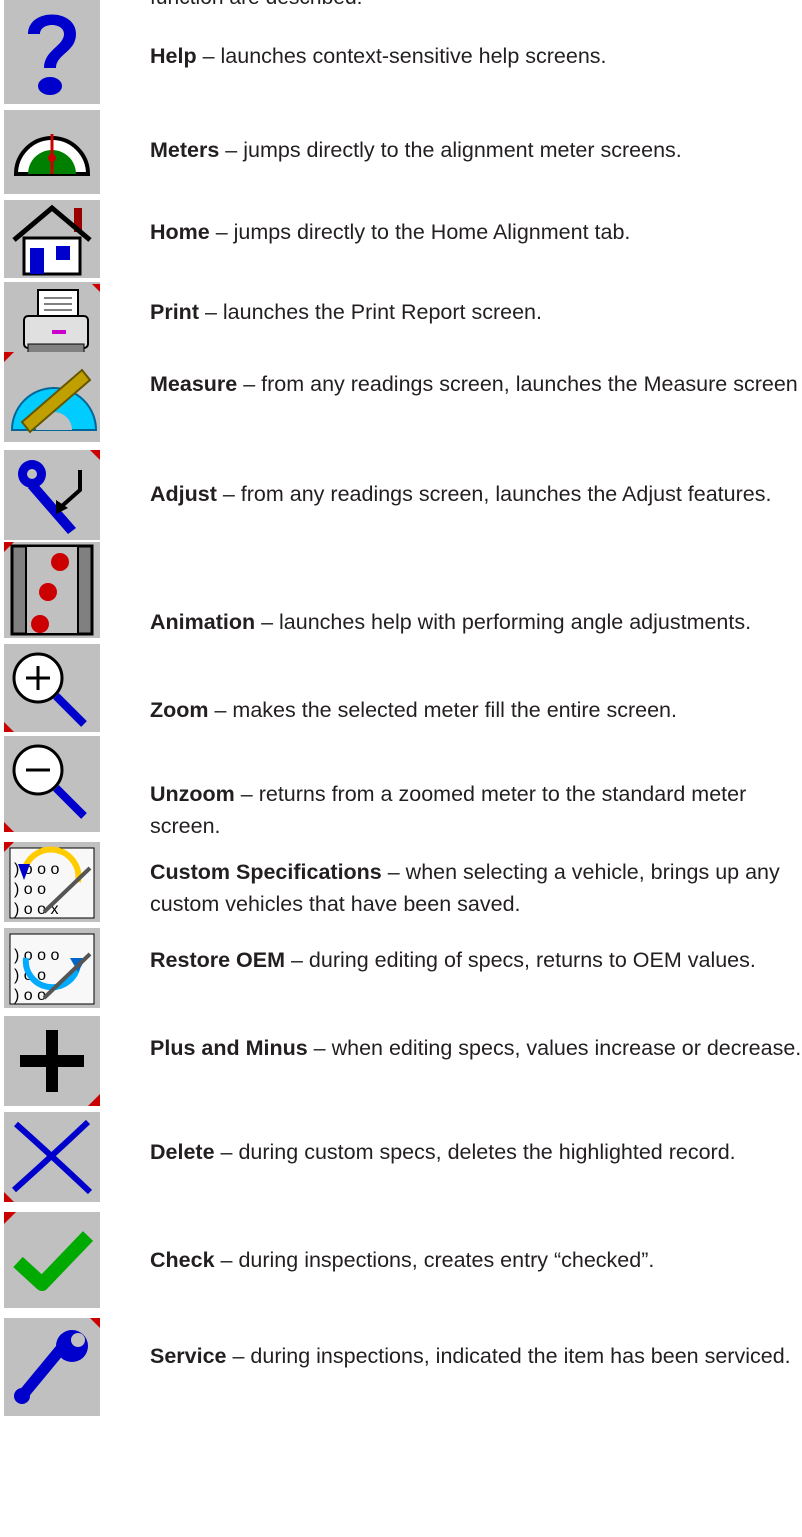 This screenshot has height=1537, width=802. I want to click on zoom-icon, so click(52, 688).